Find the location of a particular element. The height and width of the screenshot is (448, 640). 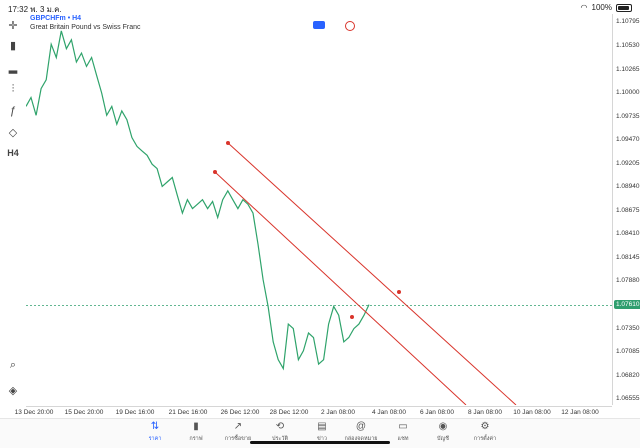

nav-icon: ▤ is located at coordinates (322, 426).